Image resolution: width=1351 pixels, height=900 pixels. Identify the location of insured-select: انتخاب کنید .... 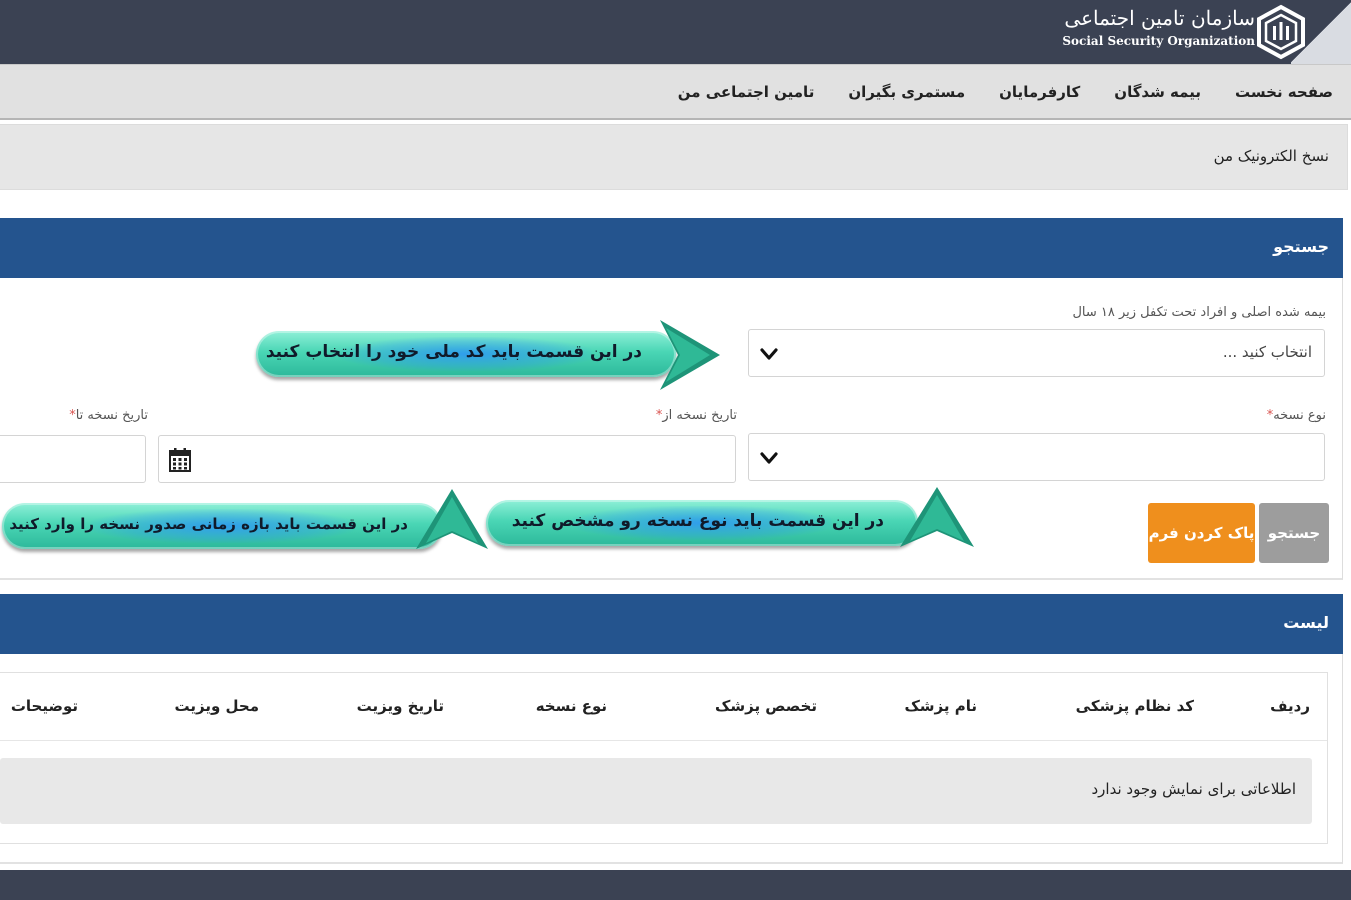
(1036, 353).